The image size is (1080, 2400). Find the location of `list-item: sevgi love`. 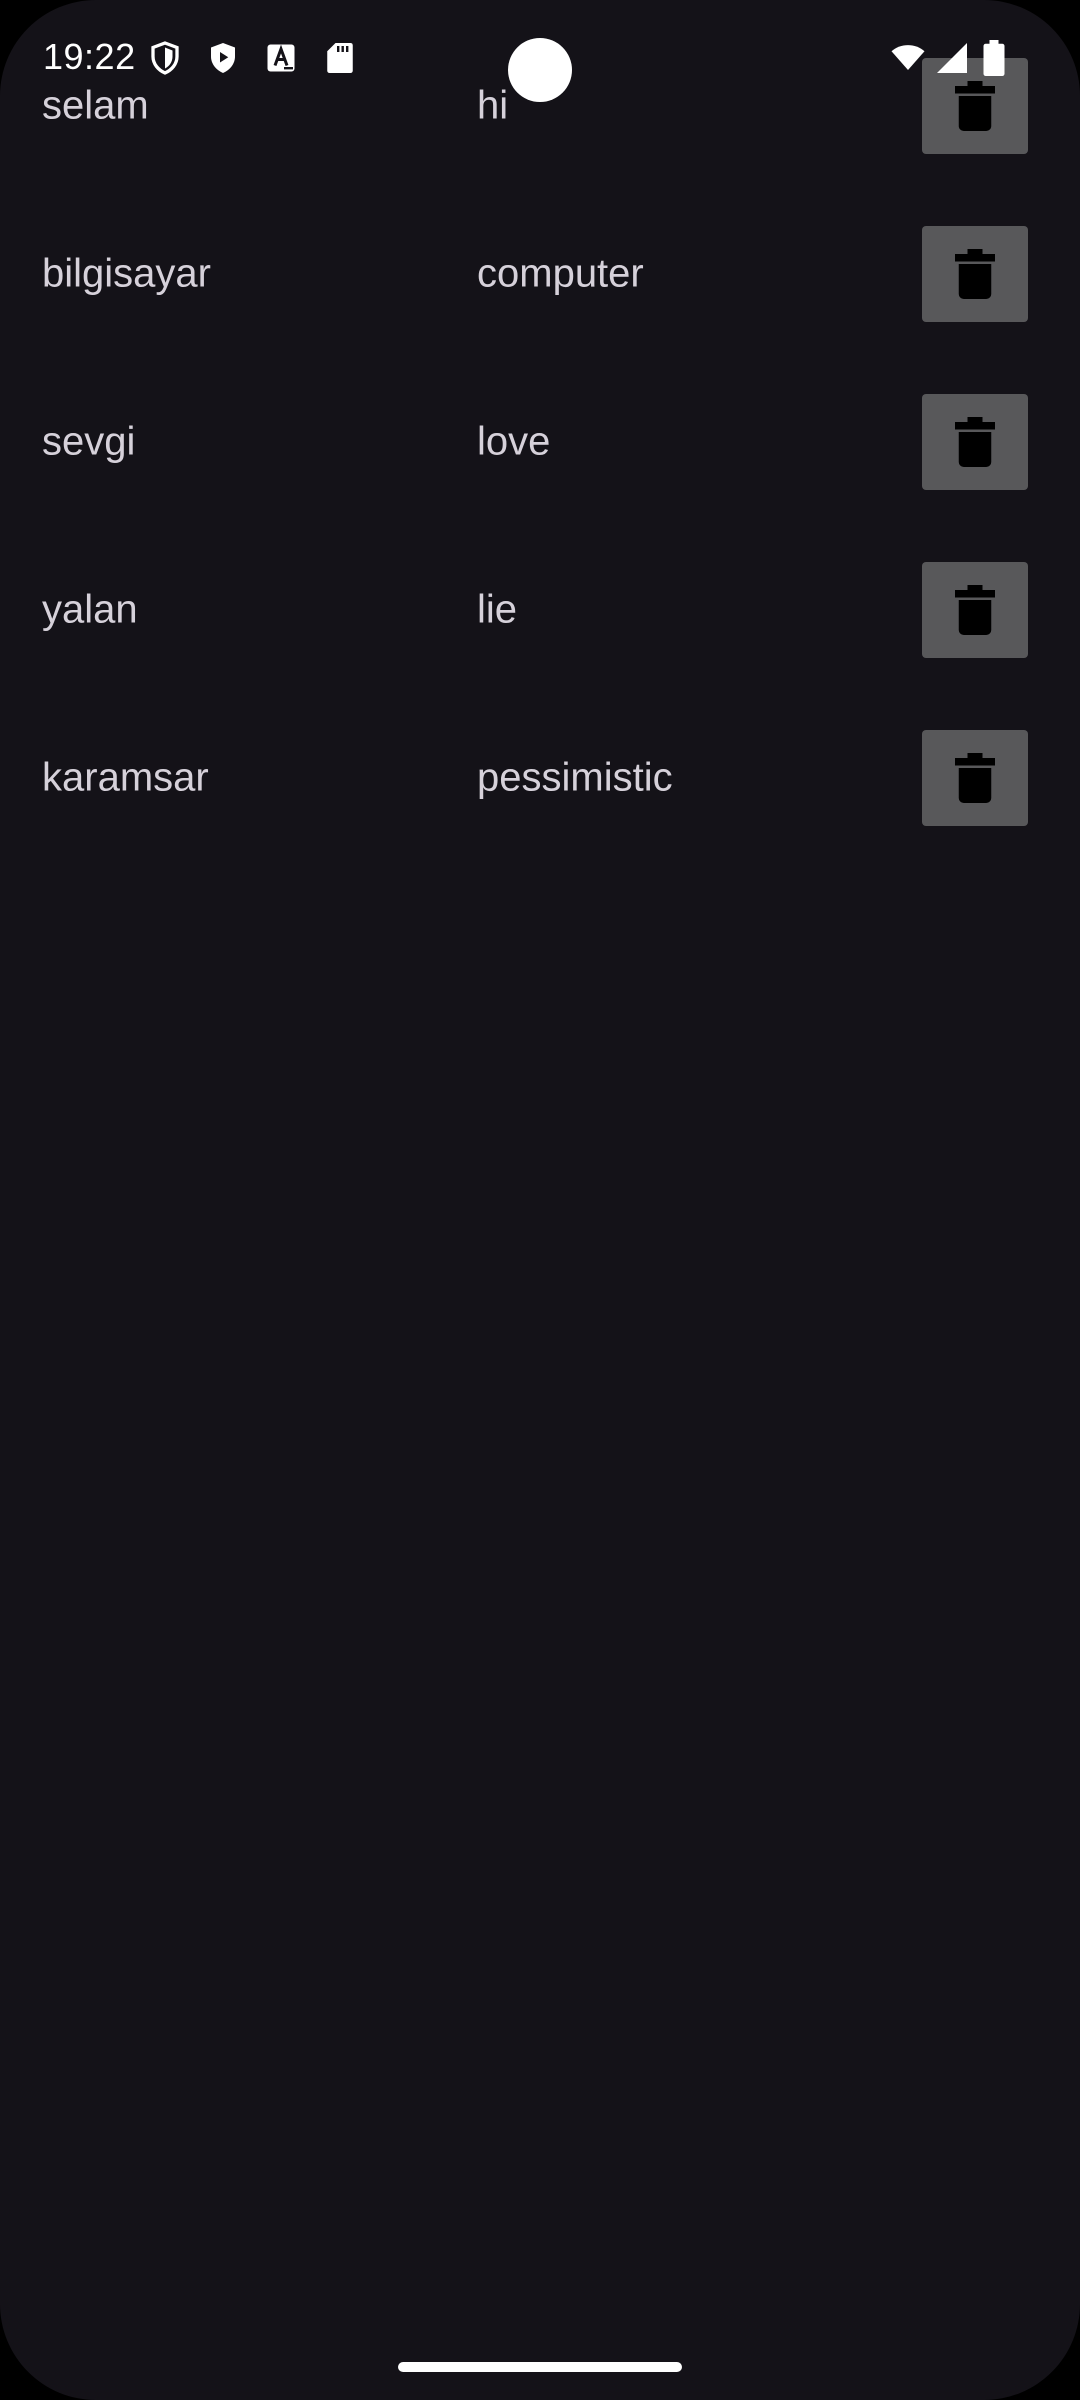

list-item: sevgi love is located at coordinates (540, 442).